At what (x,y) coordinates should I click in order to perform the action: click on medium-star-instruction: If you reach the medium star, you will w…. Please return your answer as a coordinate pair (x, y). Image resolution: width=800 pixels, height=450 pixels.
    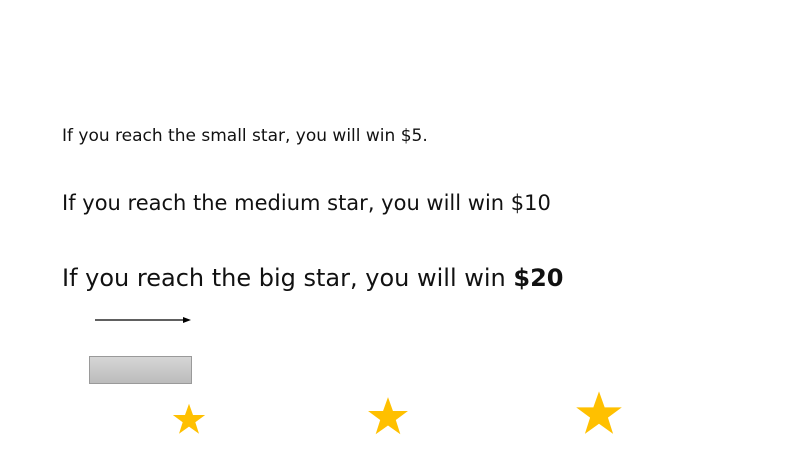
    Looking at the image, I should click on (306, 203).